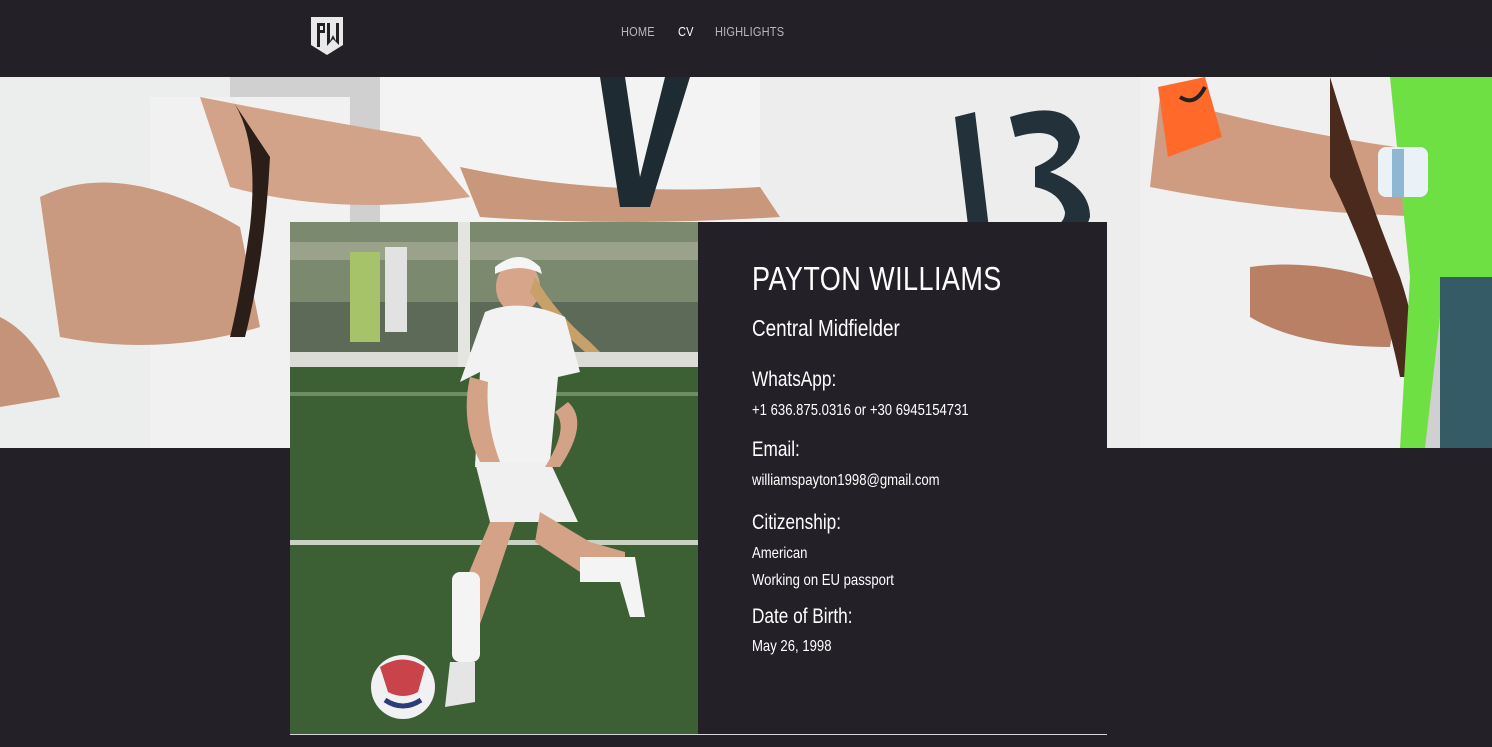 The height and width of the screenshot is (747, 1492). What do you see at coordinates (776, 449) in the screenshot?
I see `email-label: Email:` at bounding box center [776, 449].